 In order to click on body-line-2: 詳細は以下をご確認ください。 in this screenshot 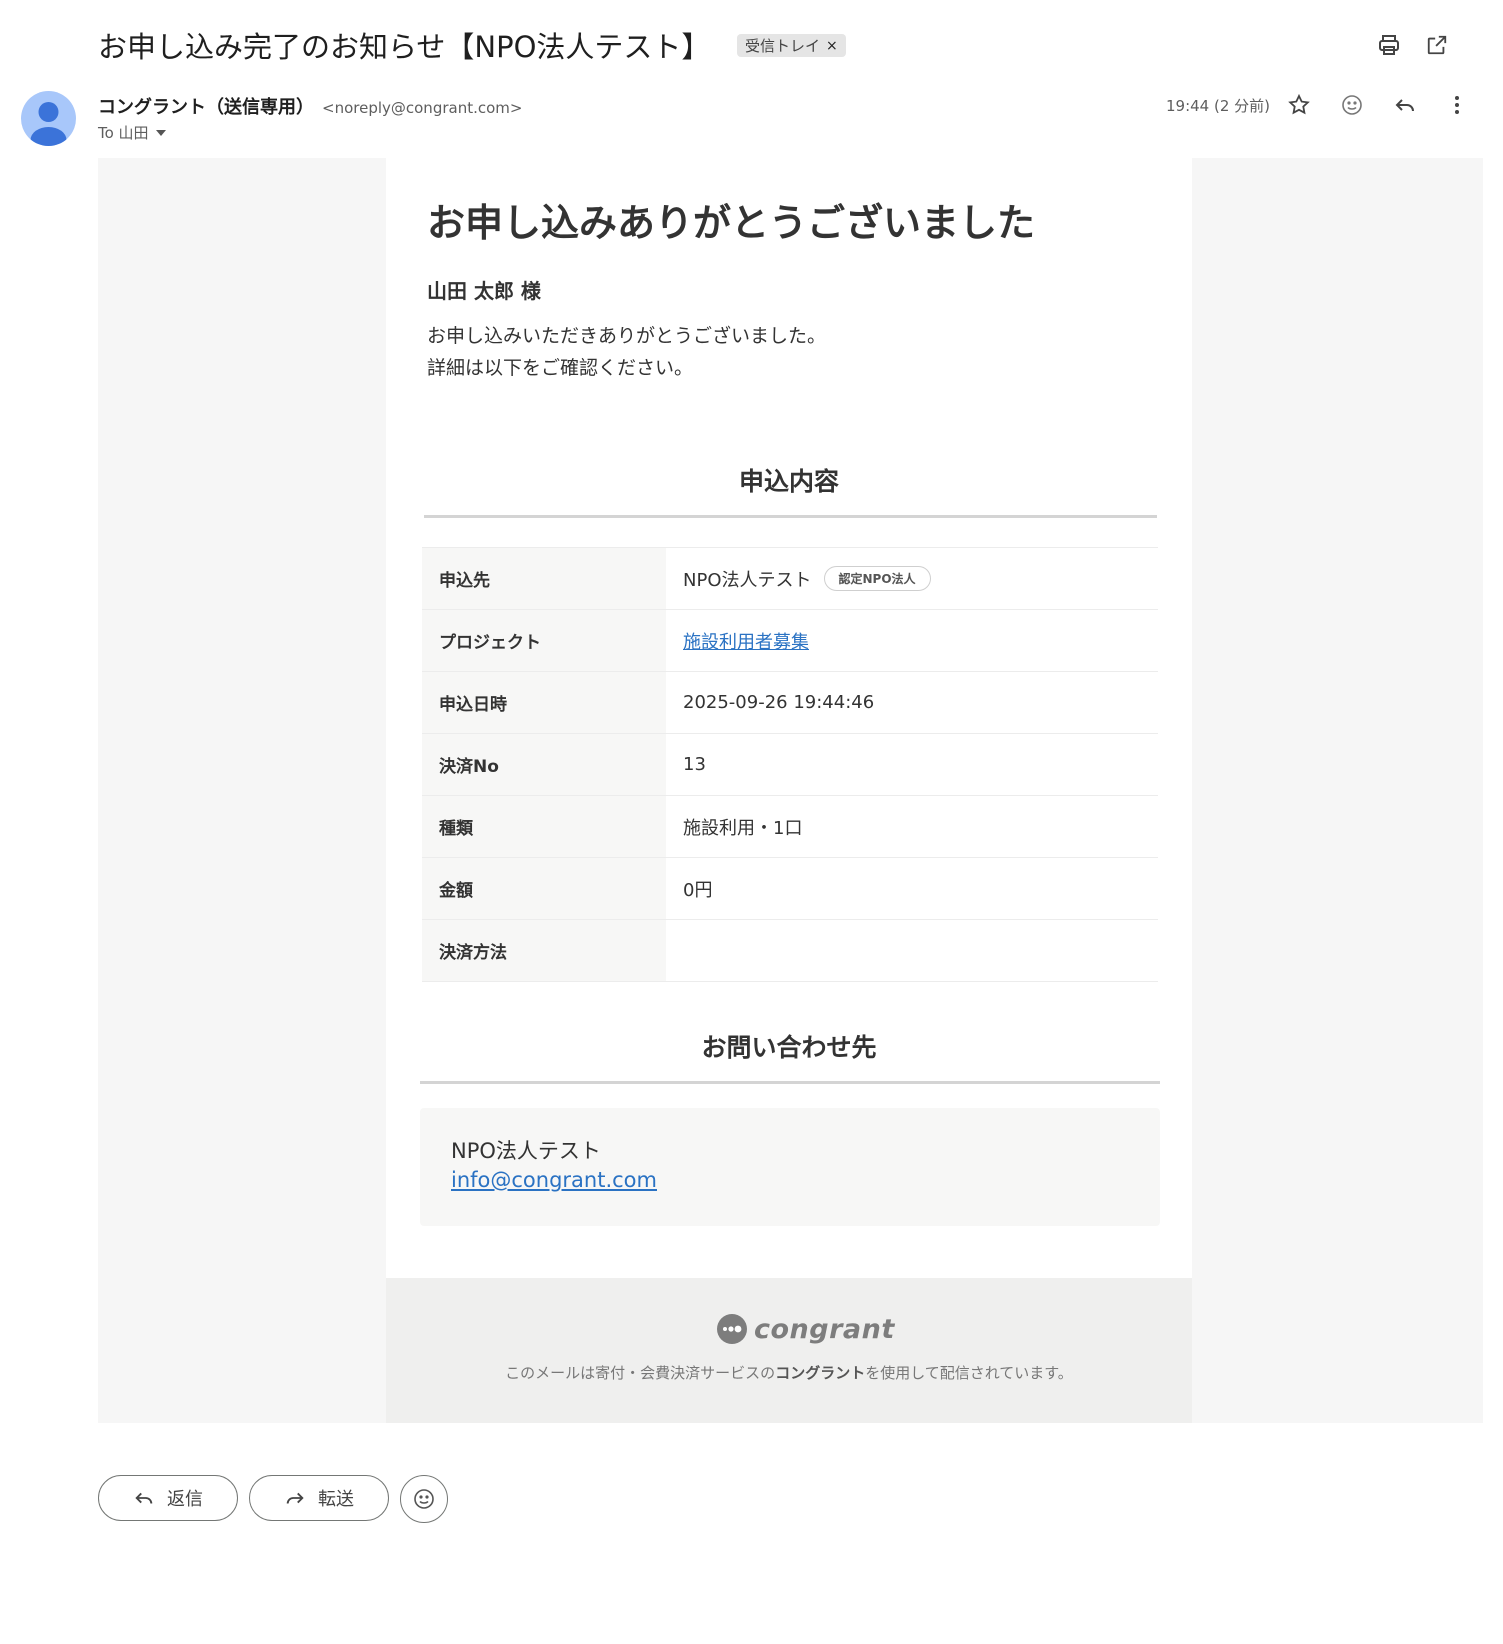, I will do `click(560, 368)`.